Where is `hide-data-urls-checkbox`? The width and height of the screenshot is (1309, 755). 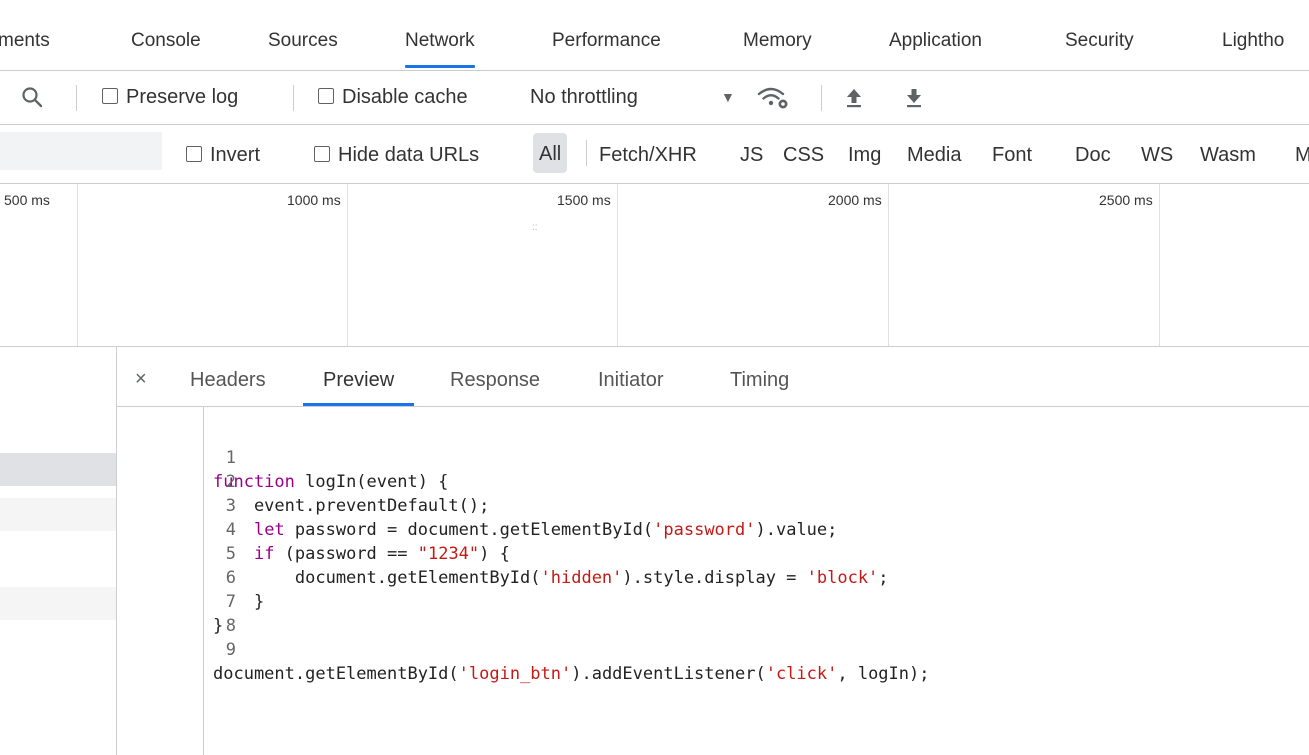 hide-data-urls-checkbox is located at coordinates (322, 154).